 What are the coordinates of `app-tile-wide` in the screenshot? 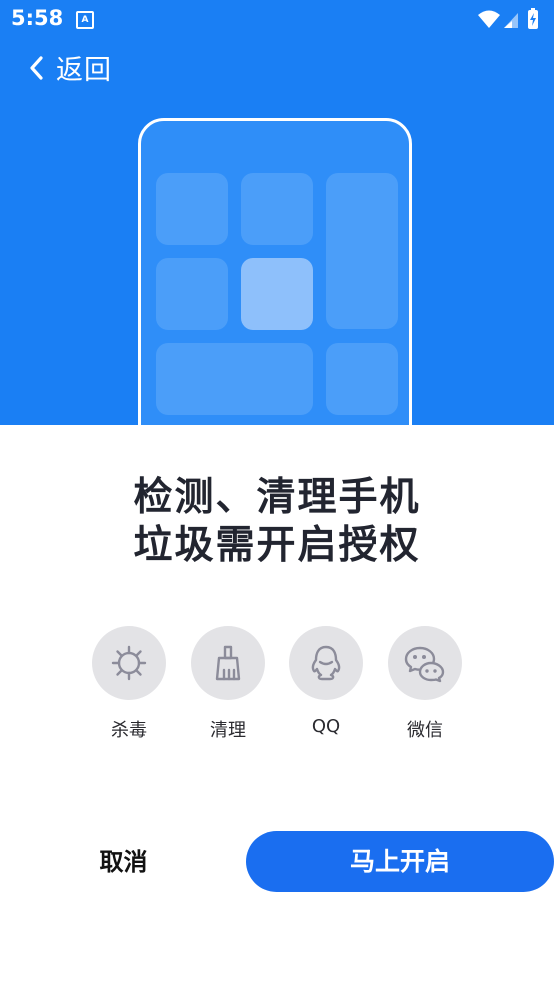 It's located at (234, 379).